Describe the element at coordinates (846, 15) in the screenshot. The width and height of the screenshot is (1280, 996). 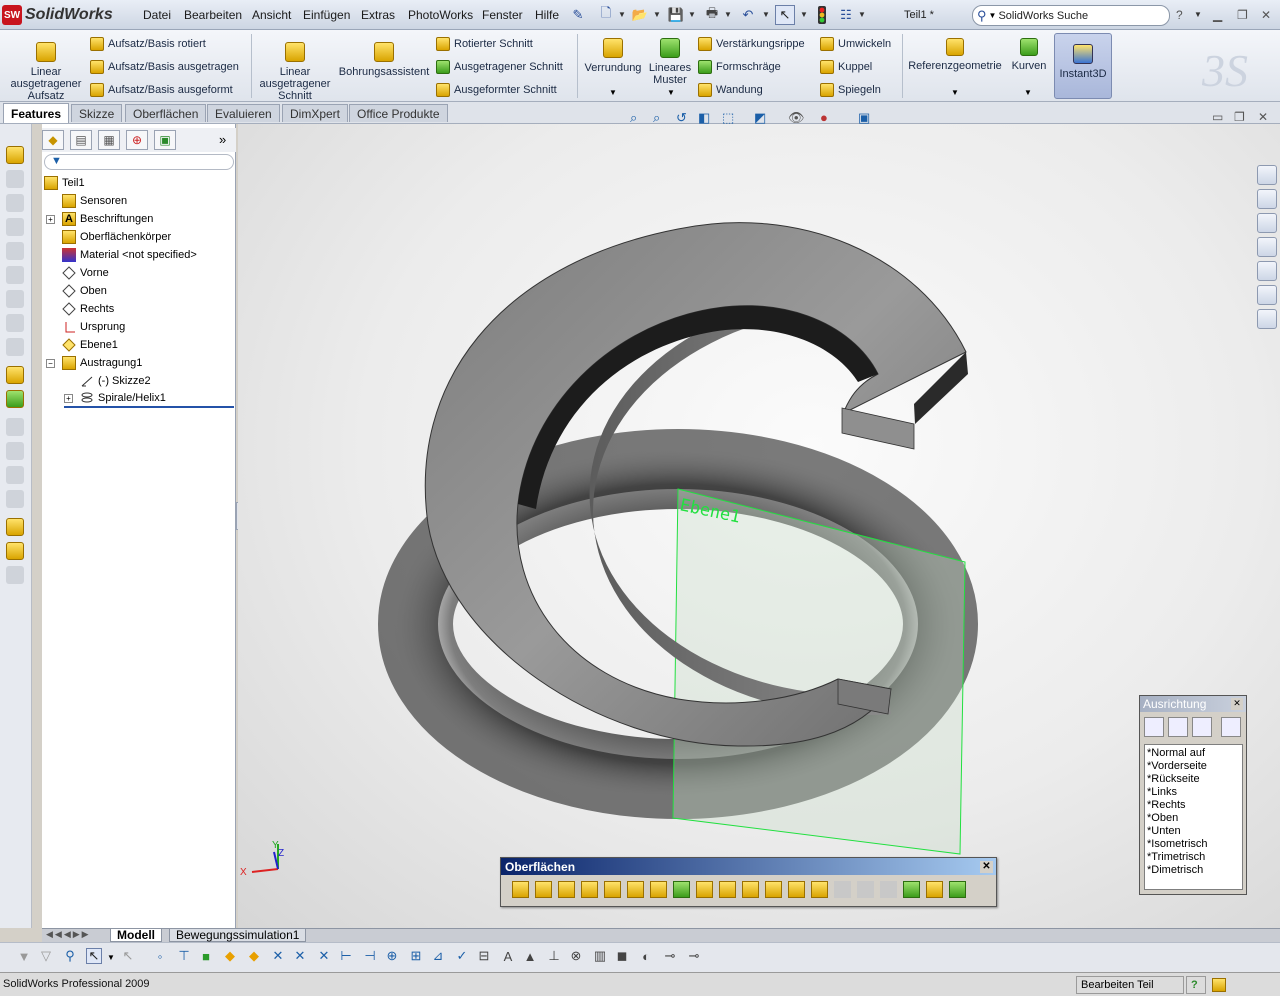
I see `options-icon: ☷` at that location.